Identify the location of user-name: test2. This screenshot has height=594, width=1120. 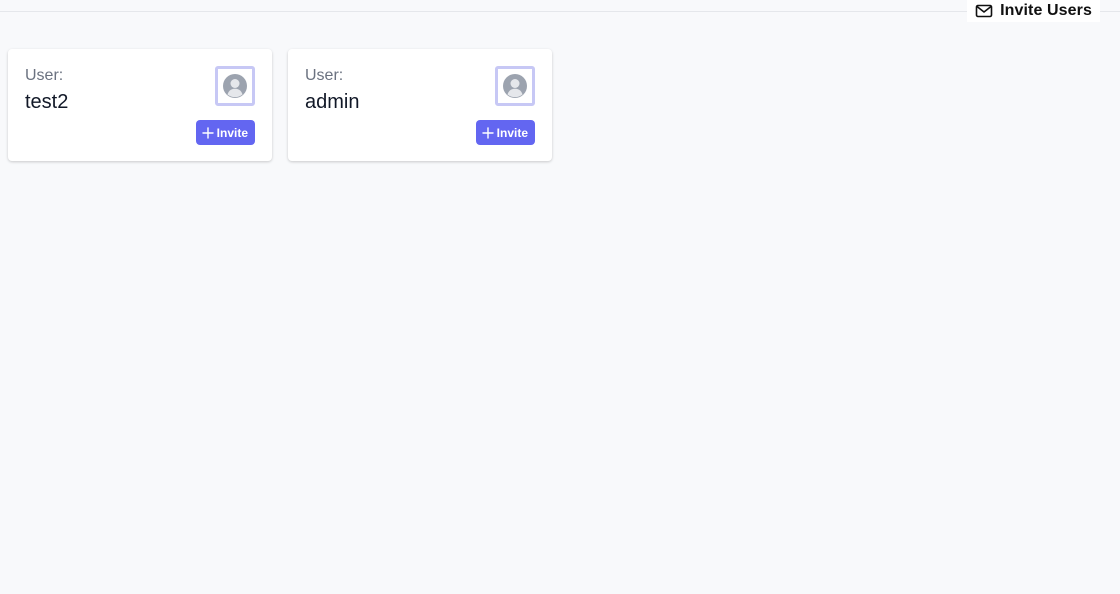
(47, 102).